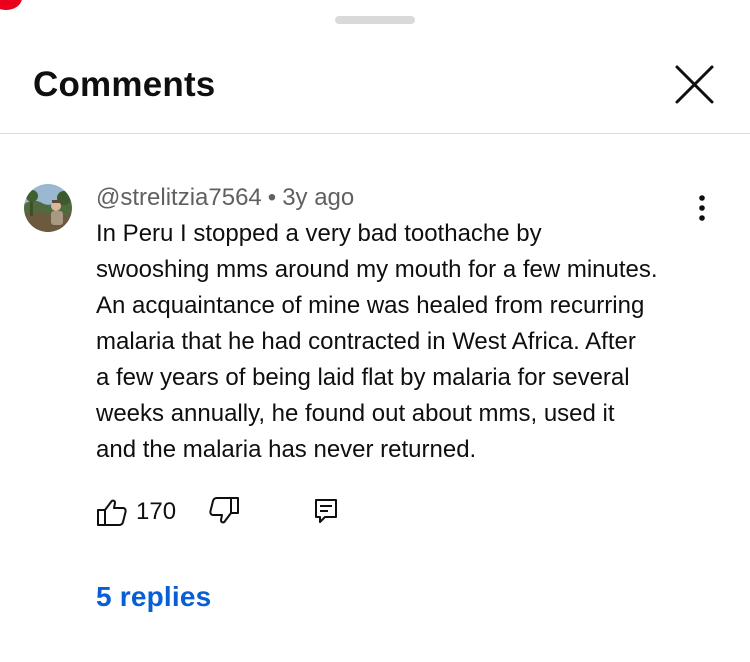  I want to click on avatar, so click(48, 208).